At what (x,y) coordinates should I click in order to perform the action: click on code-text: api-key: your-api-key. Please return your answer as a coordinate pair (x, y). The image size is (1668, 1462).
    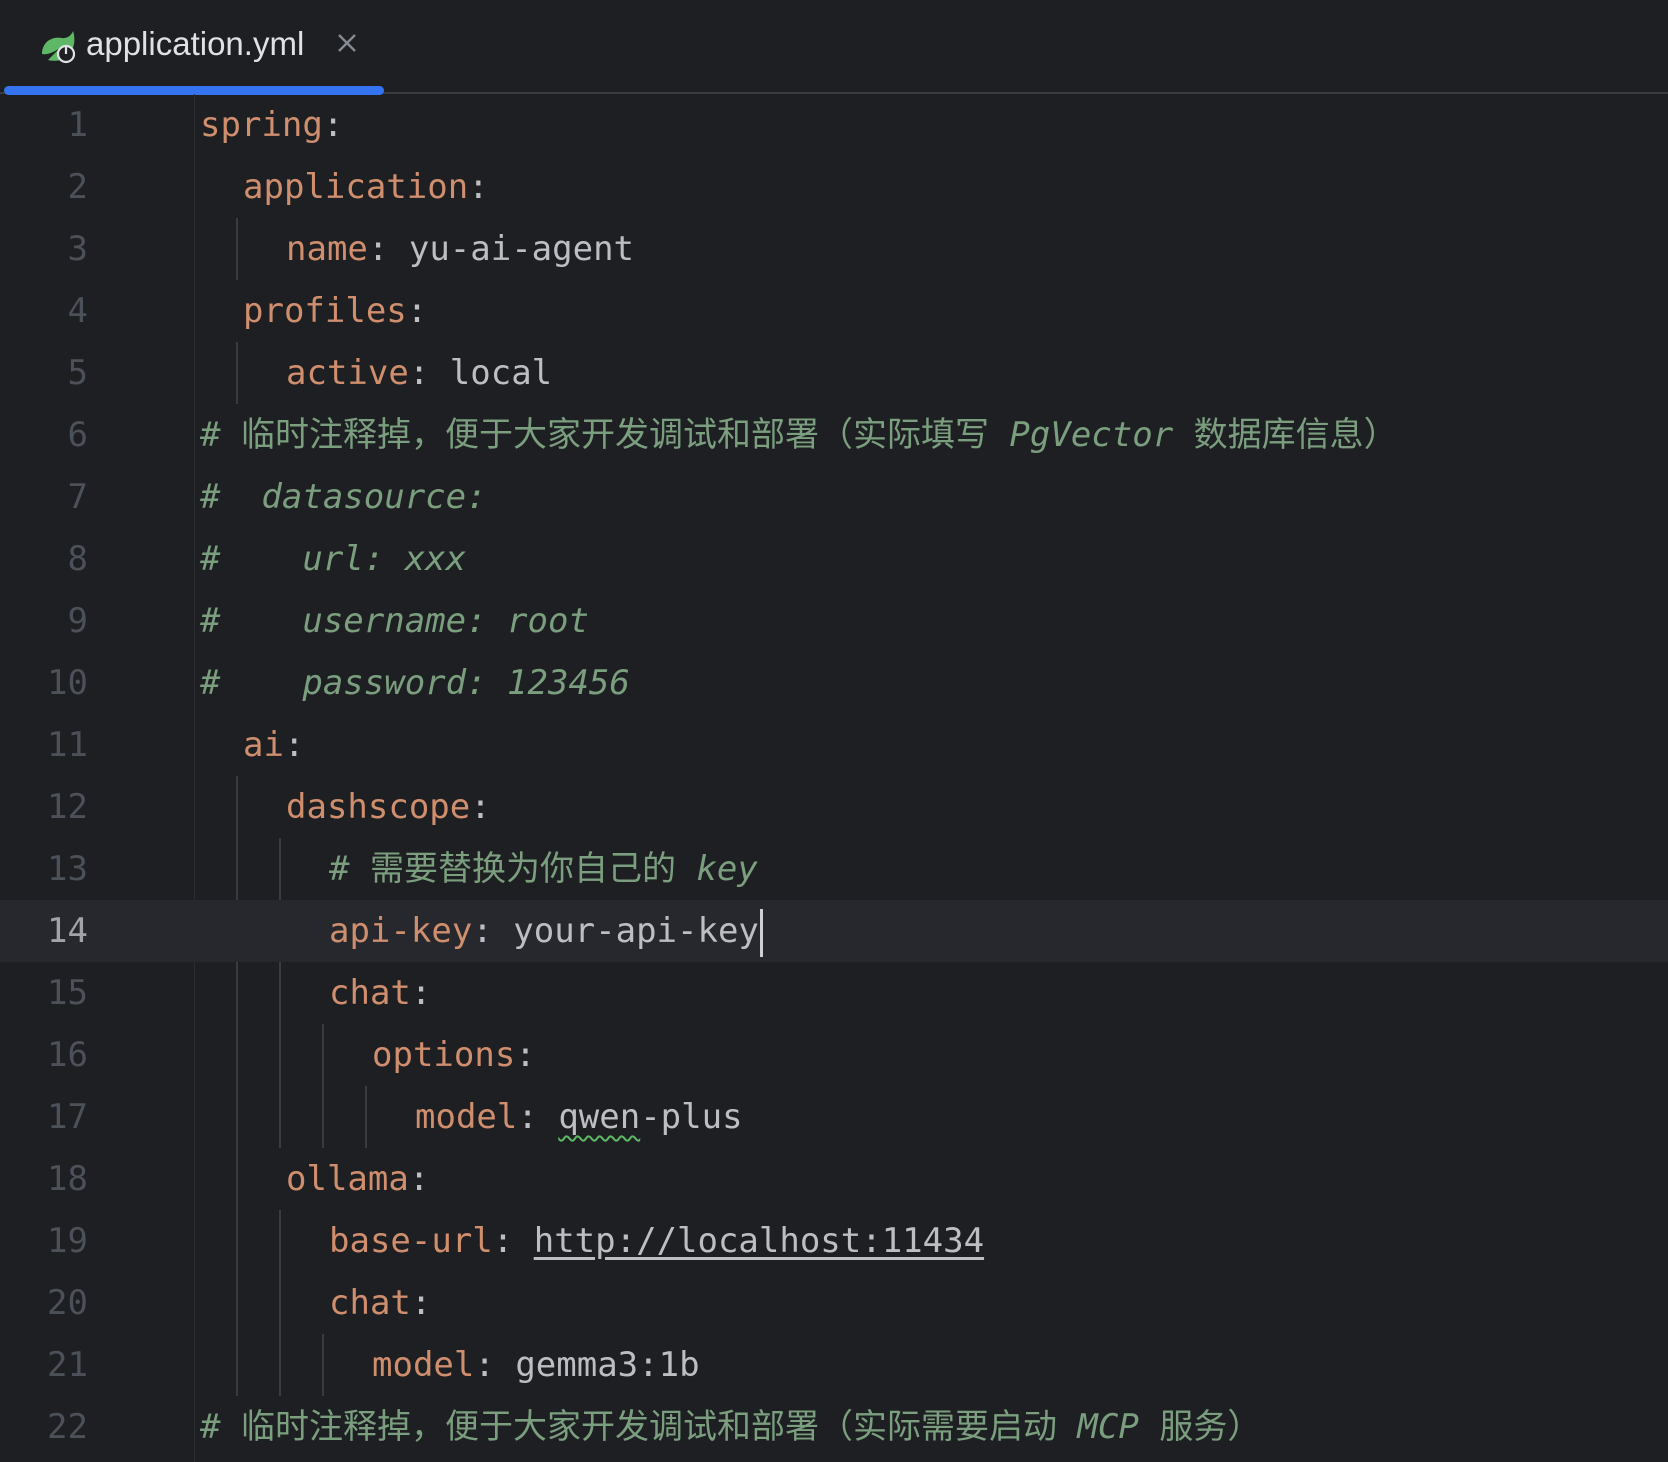
    Looking at the image, I should click on (546, 931).